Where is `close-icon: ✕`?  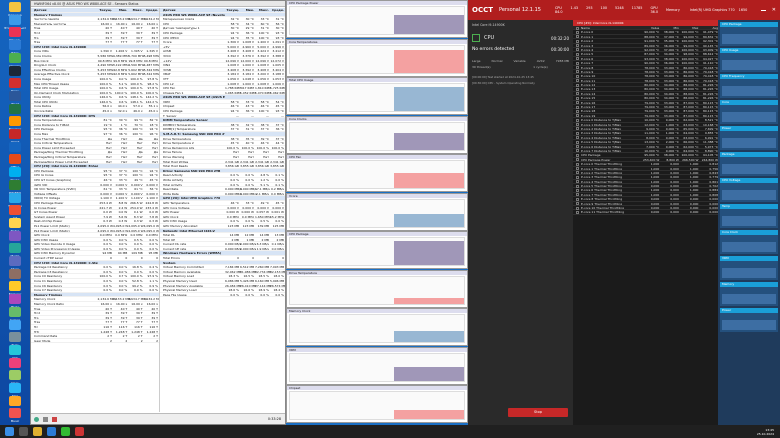 close-icon: ✕ is located at coordinates (774, 10).